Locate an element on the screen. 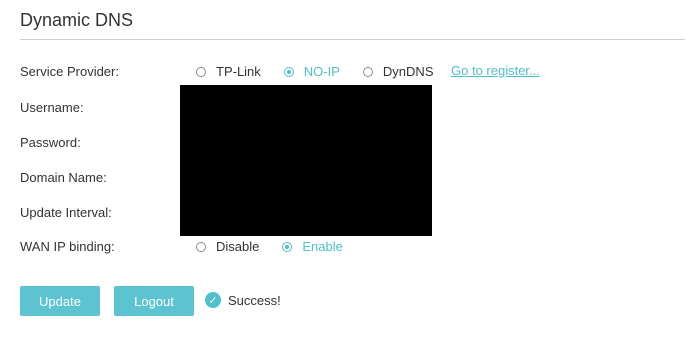 Image resolution: width=686 pixels, height=338 pixels. status-text: Success! is located at coordinates (254, 300).